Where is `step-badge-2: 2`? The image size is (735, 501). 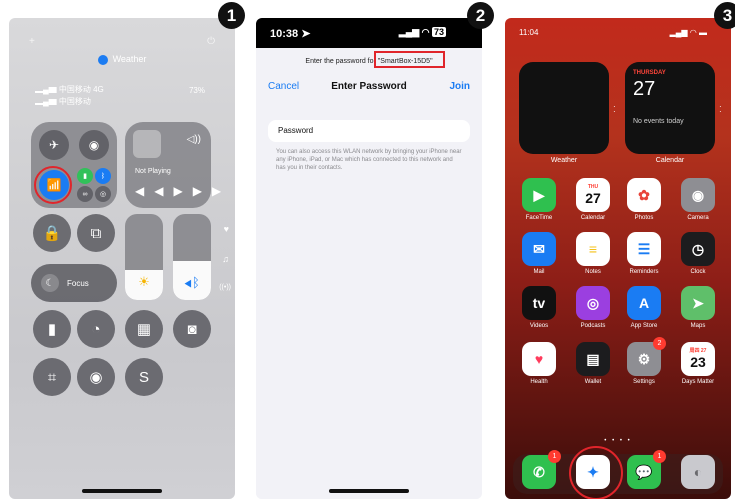
step-badge-2: 2 is located at coordinates (480, 15).